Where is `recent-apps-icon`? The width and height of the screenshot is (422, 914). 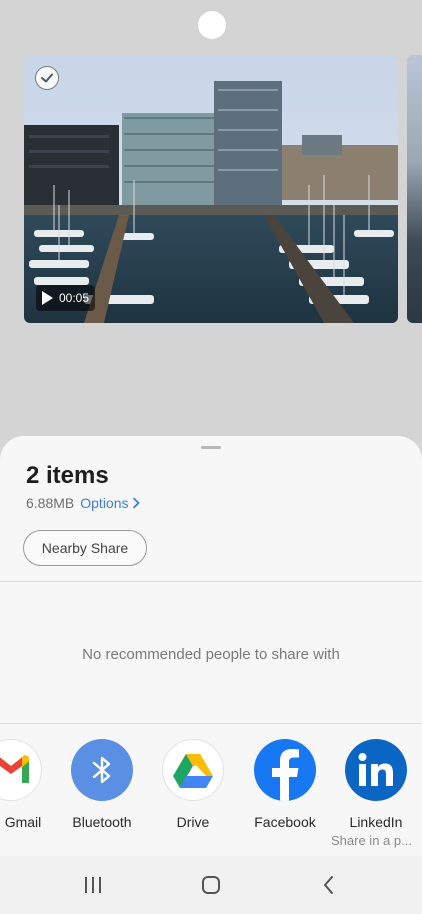
recent-apps-icon is located at coordinates (93, 885).